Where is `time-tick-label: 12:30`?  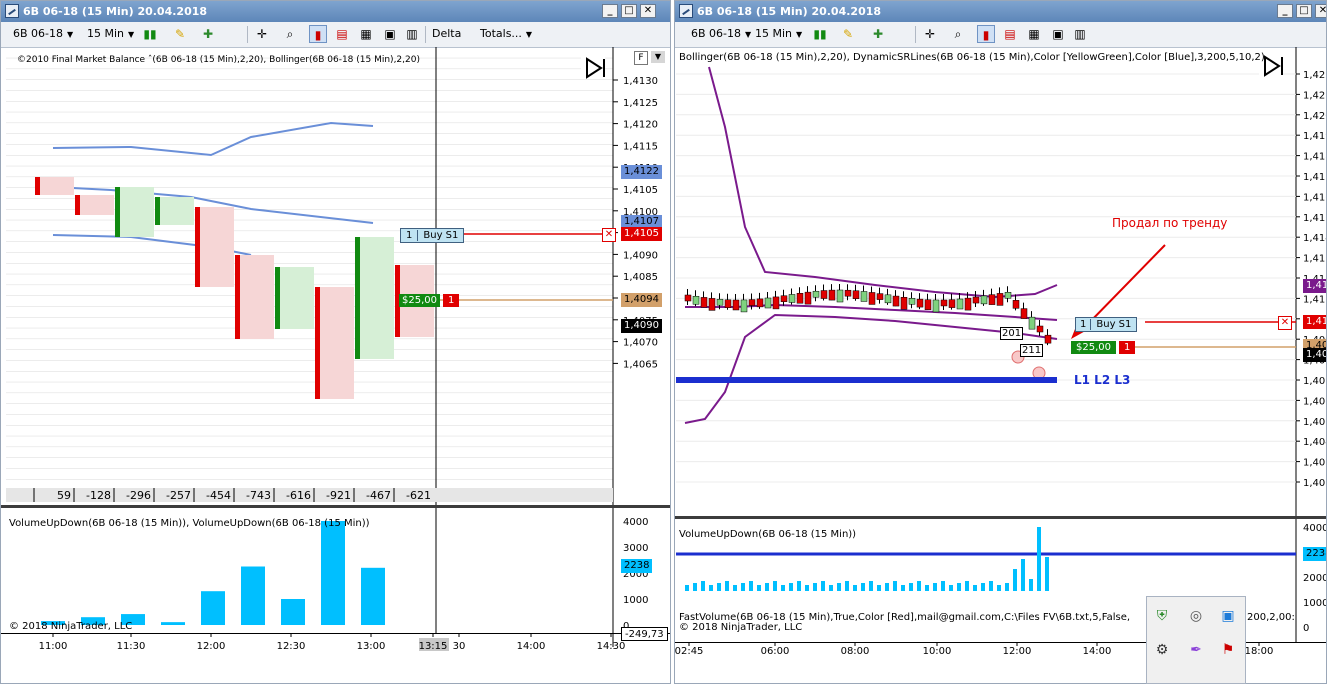
time-tick-label: 12:30 is located at coordinates (291, 646).